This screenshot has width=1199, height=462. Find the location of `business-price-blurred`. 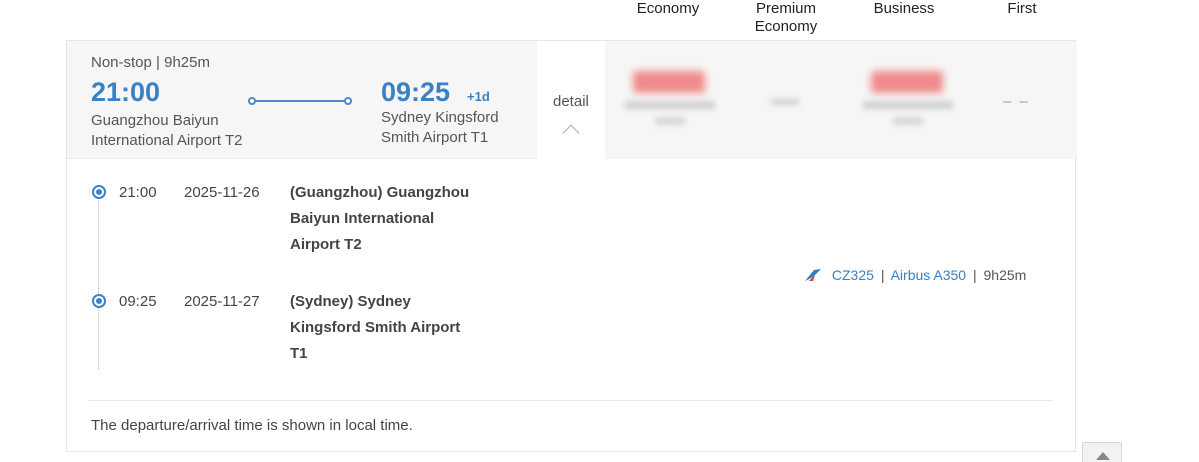

business-price-blurred is located at coordinates (907, 82).